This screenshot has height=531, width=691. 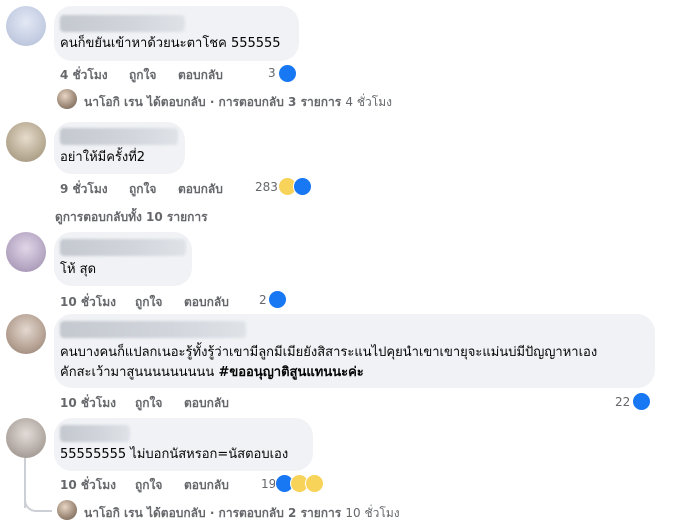 I want to click on reaction-count: 2, so click(x=263, y=300).